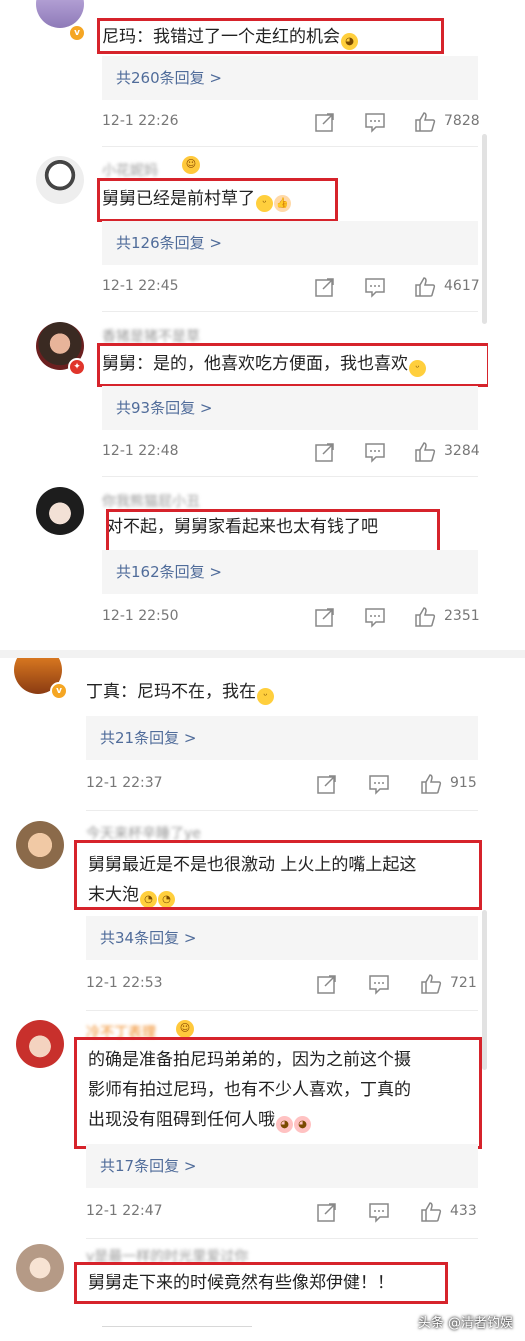 The image size is (525, 1341). Describe the element at coordinates (462, 286) in the screenshot. I see `like-count: 4617` at that location.